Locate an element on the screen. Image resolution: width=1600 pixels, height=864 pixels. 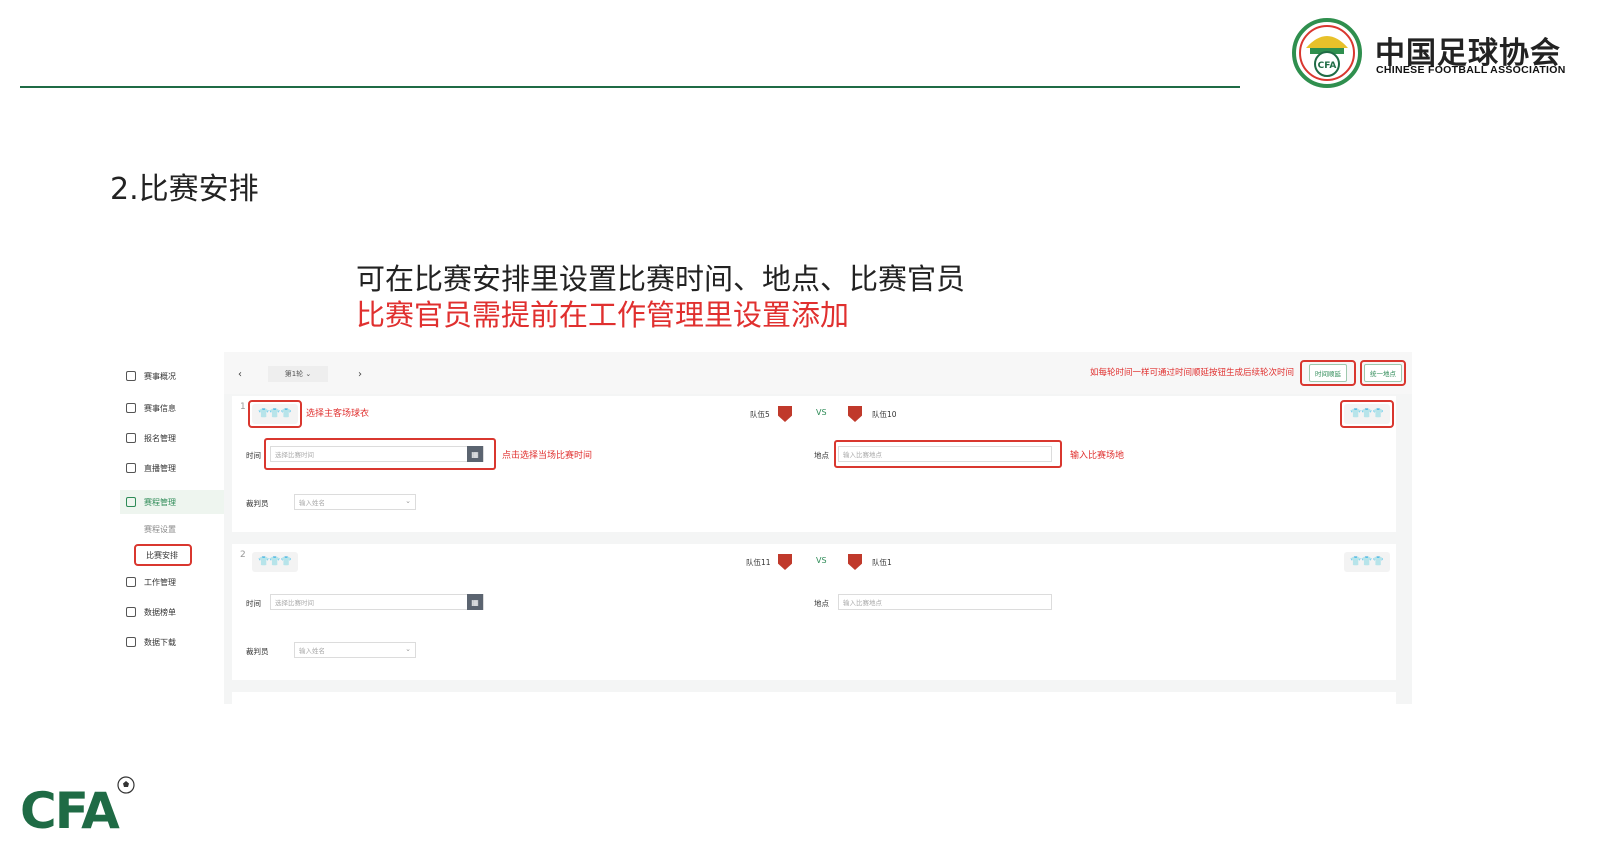
unify-place-button: 统一地点 is located at coordinates (1383, 373).